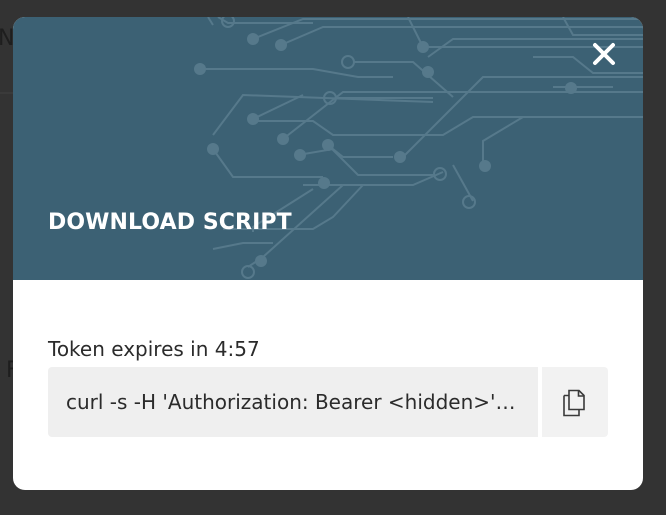 Image resolution: width=666 pixels, height=515 pixels. I want to click on close-icon, so click(604, 54).